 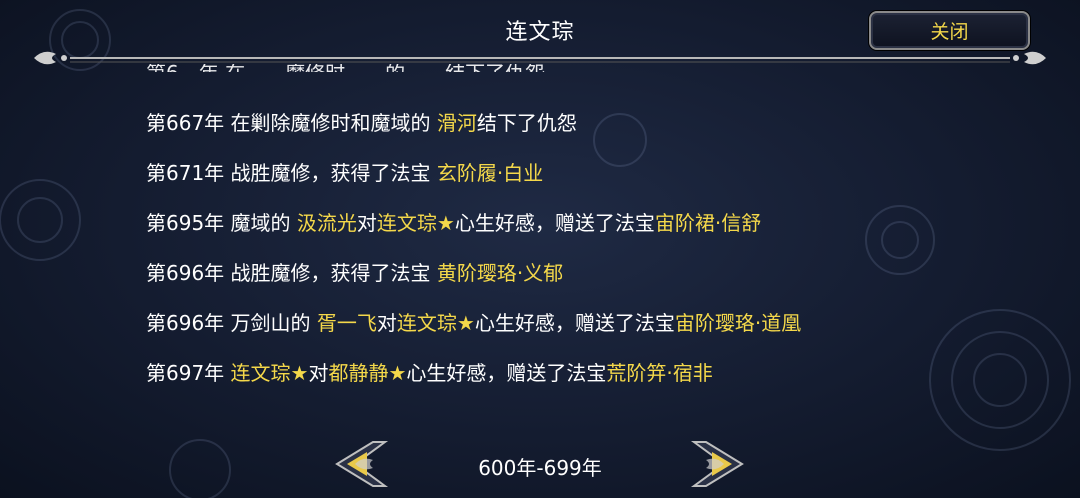 I want to click on log-entry: 第671年 战胜魔修，获得了法宝 玄阶履·白业, so click(x=344, y=173).